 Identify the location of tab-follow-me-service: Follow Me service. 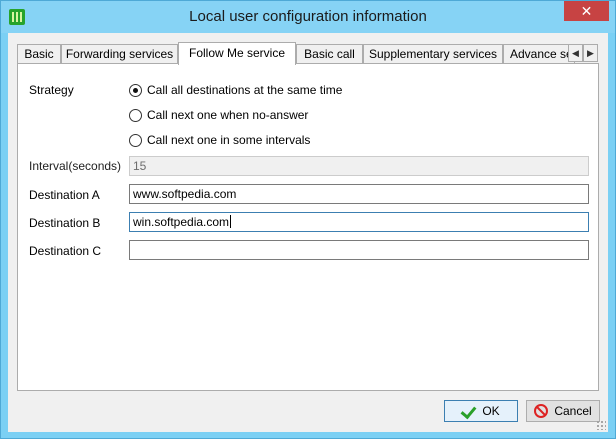
(237, 53).